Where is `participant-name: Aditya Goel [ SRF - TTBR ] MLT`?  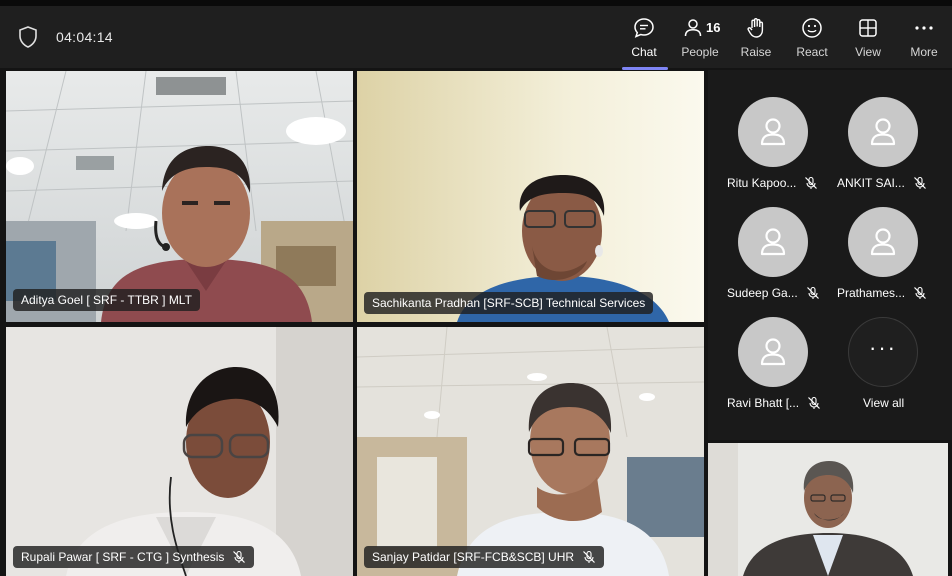
participant-name: Aditya Goel [ SRF - TTBR ] MLT is located at coordinates (106, 300).